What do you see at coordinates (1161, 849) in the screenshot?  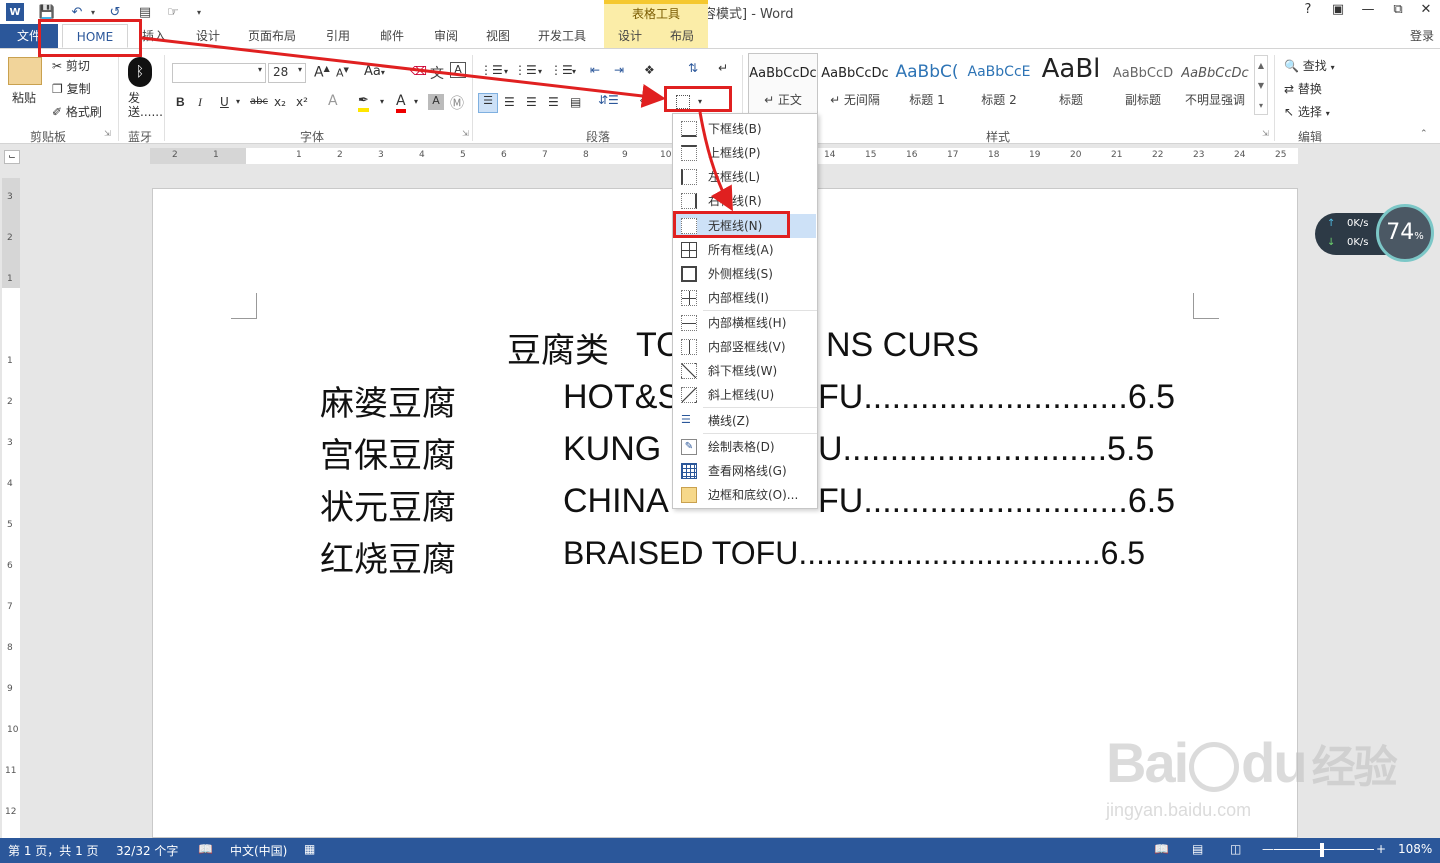 I see `read-mode-icon: 📖` at bounding box center [1161, 849].